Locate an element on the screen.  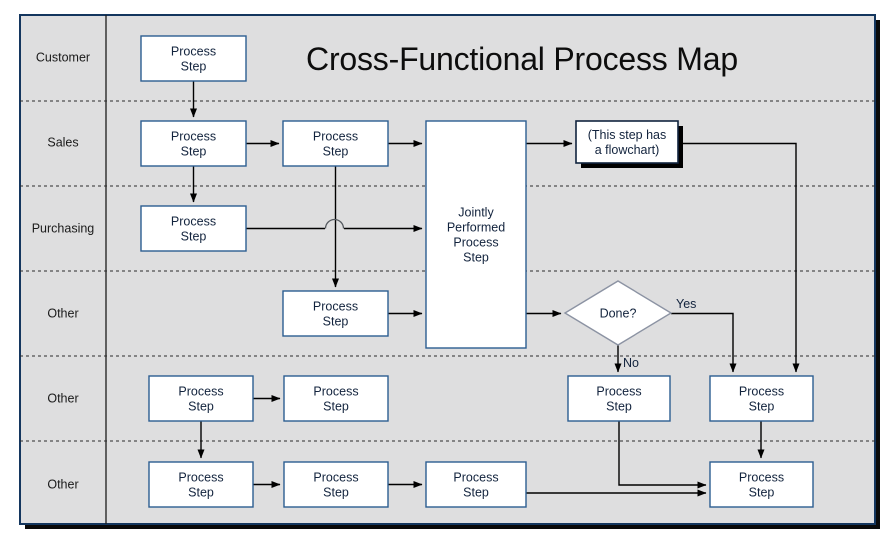
box-shape-n6 is located at coordinates (476, 234).